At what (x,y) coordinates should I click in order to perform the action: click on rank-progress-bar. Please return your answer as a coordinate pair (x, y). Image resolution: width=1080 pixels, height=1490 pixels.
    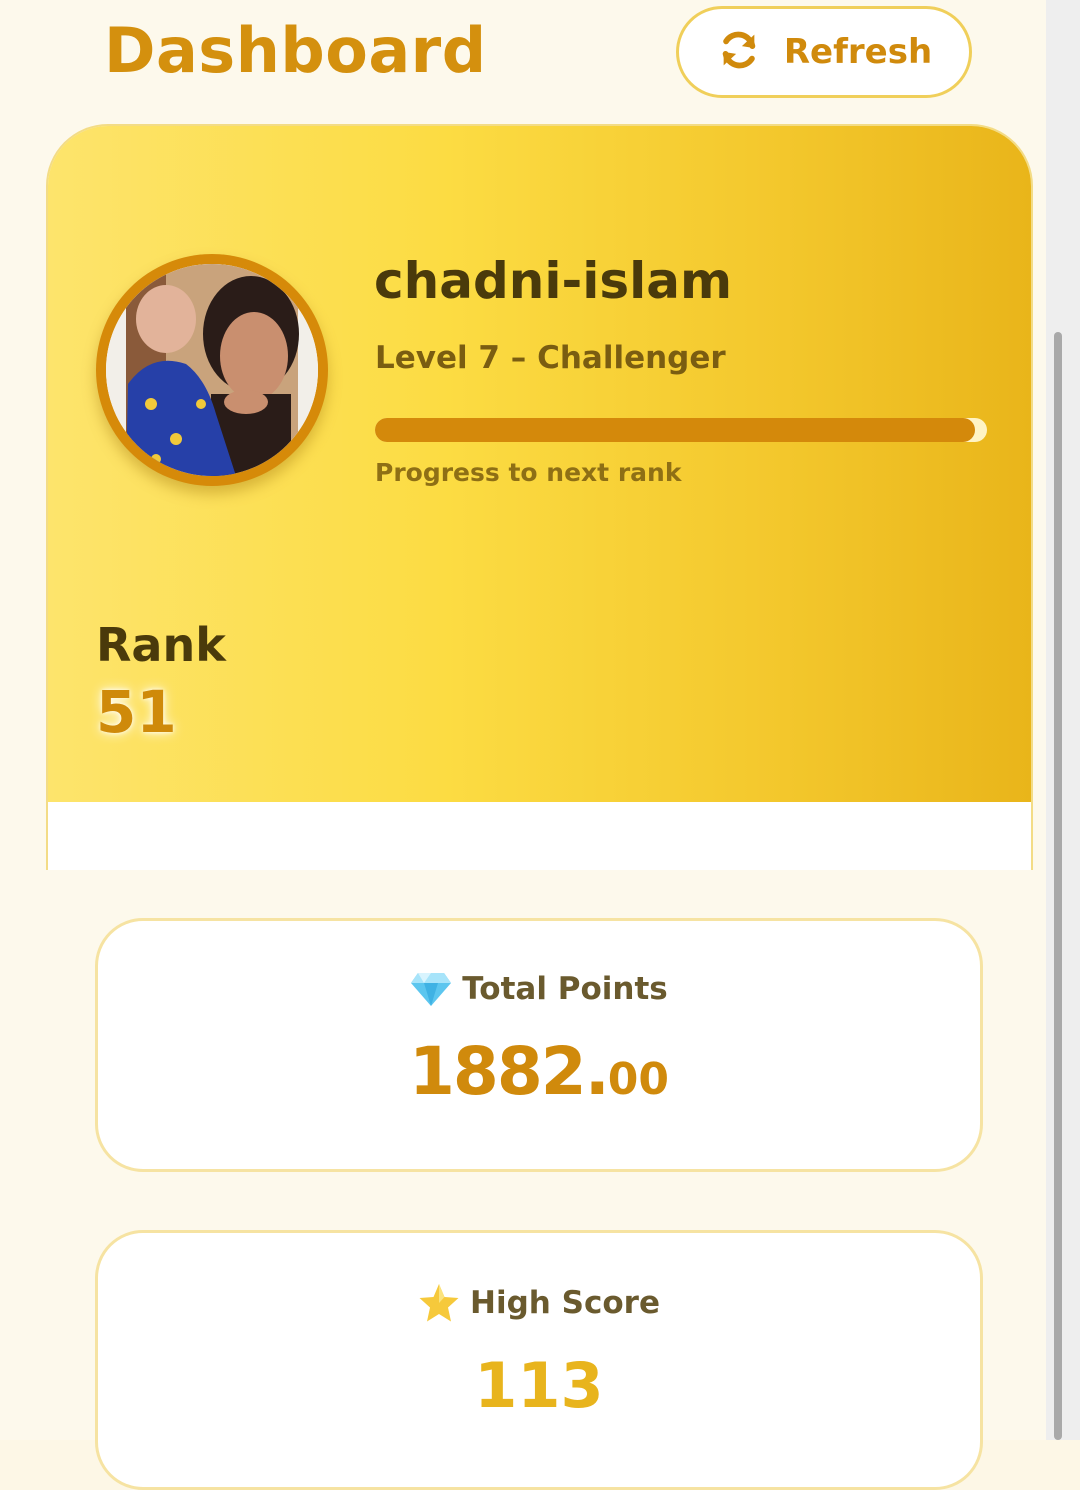
    Looking at the image, I should click on (681, 430).